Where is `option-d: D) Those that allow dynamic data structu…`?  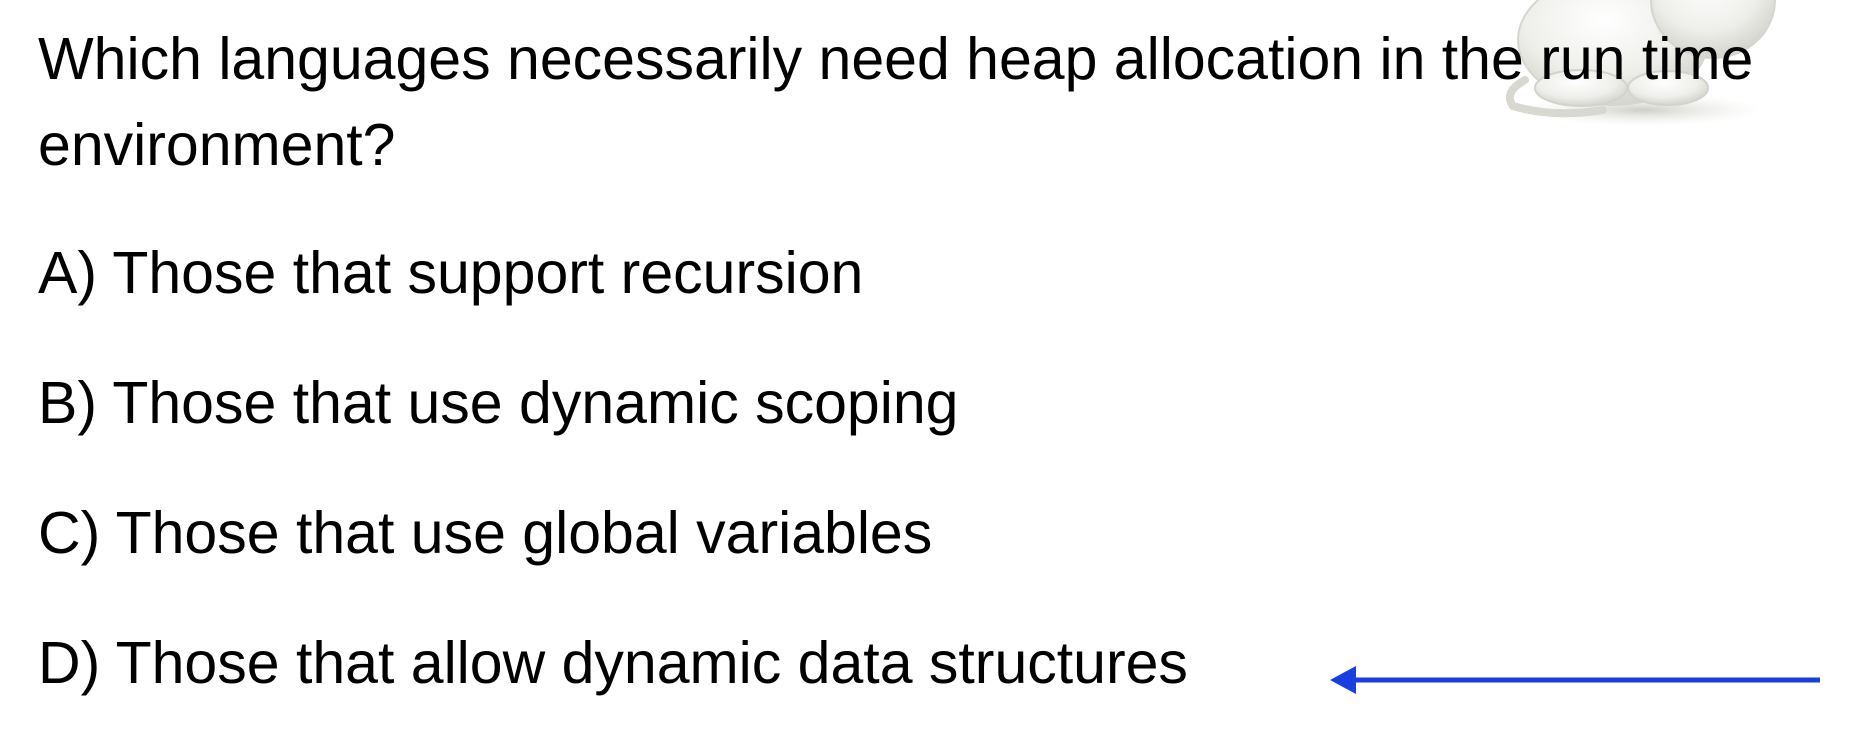
option-d: D) Those that allow dynamic data structu… is located at coordinates (613, 663).